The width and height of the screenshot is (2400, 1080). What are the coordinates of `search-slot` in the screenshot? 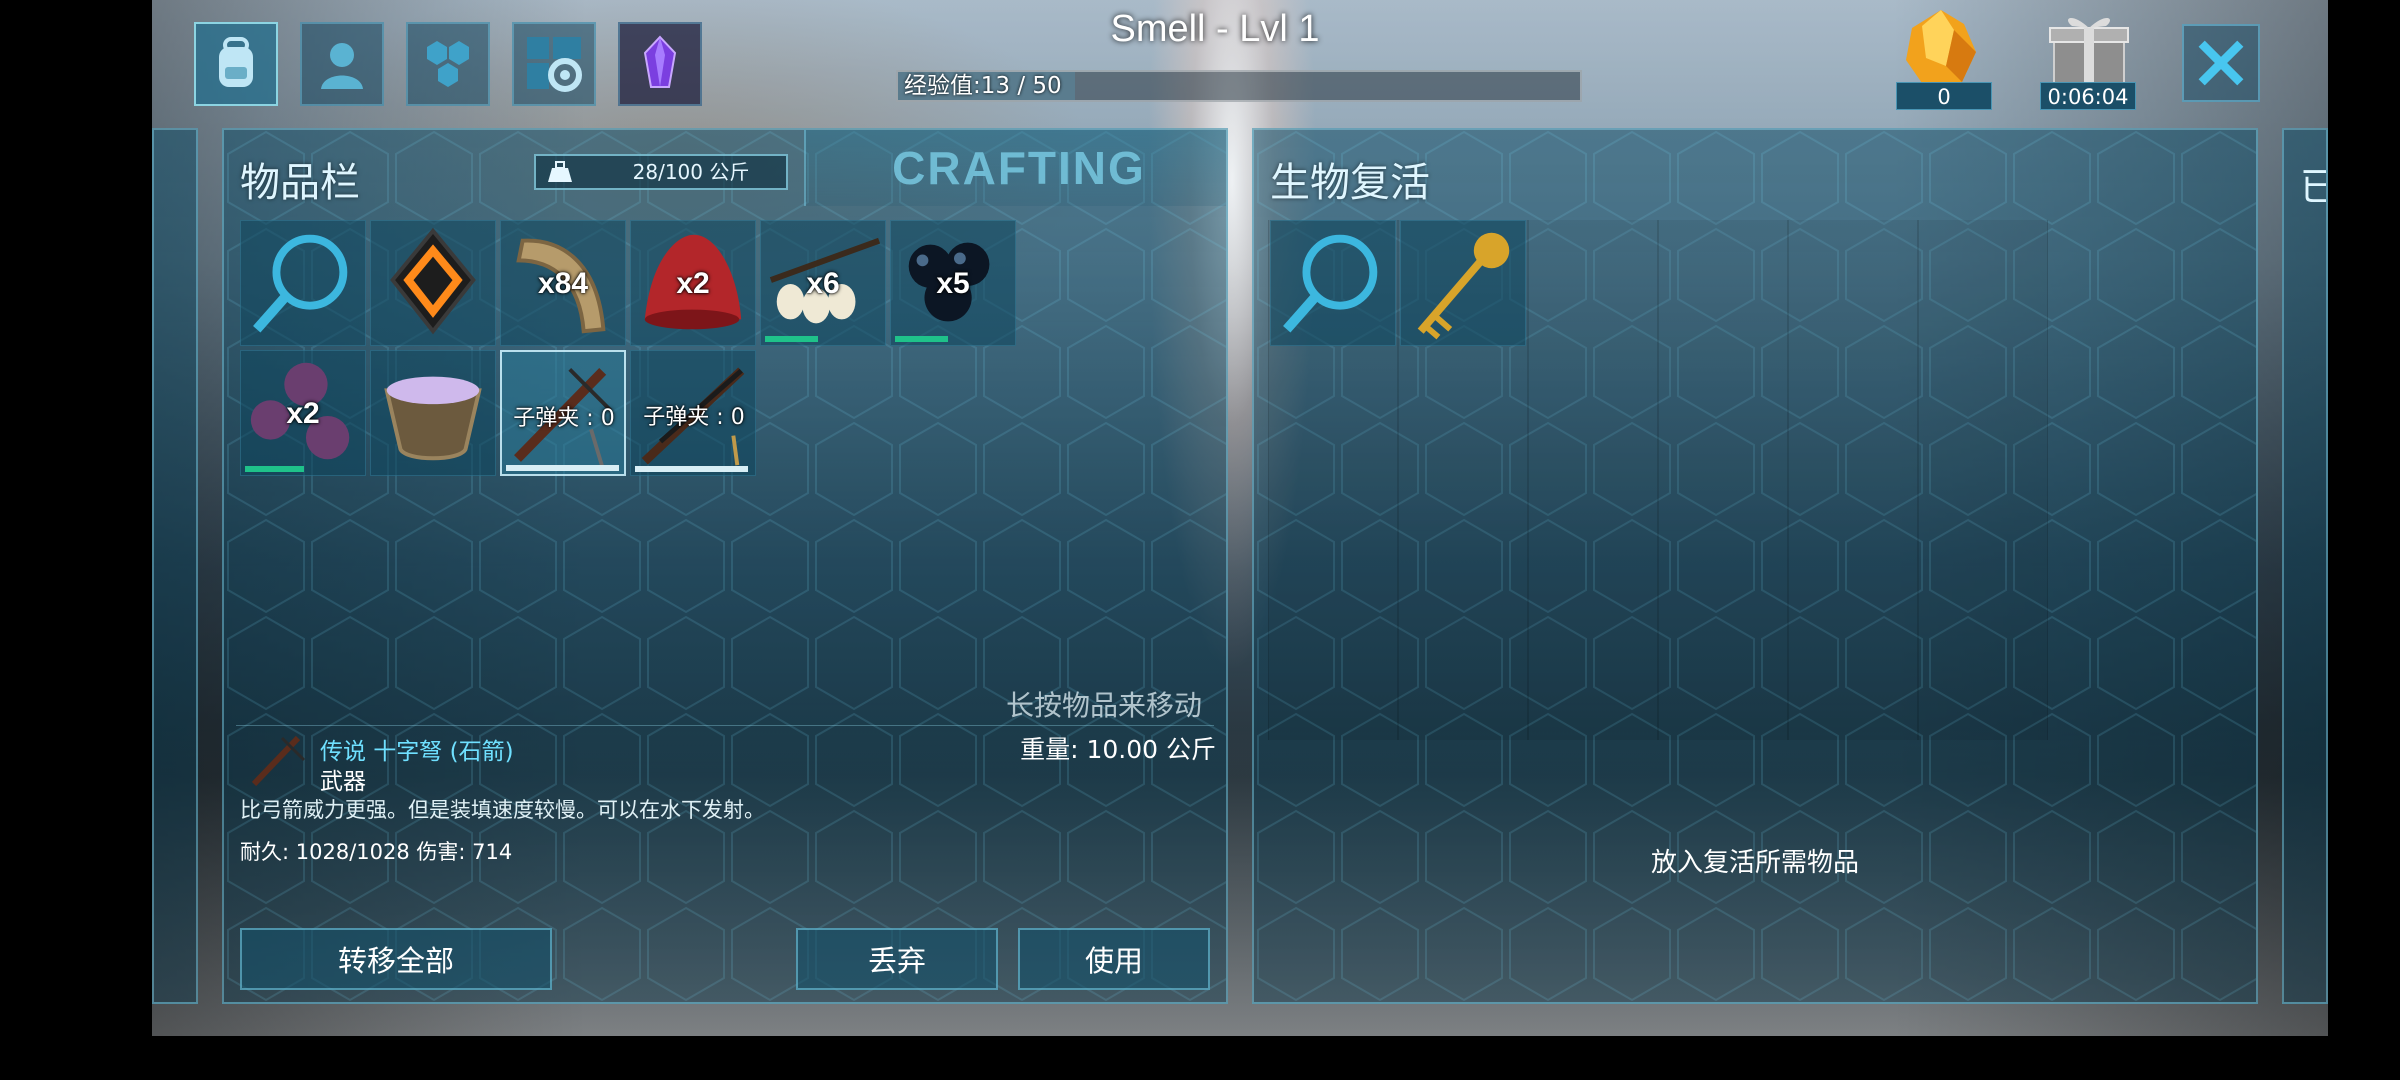 It's located at (303, 283).